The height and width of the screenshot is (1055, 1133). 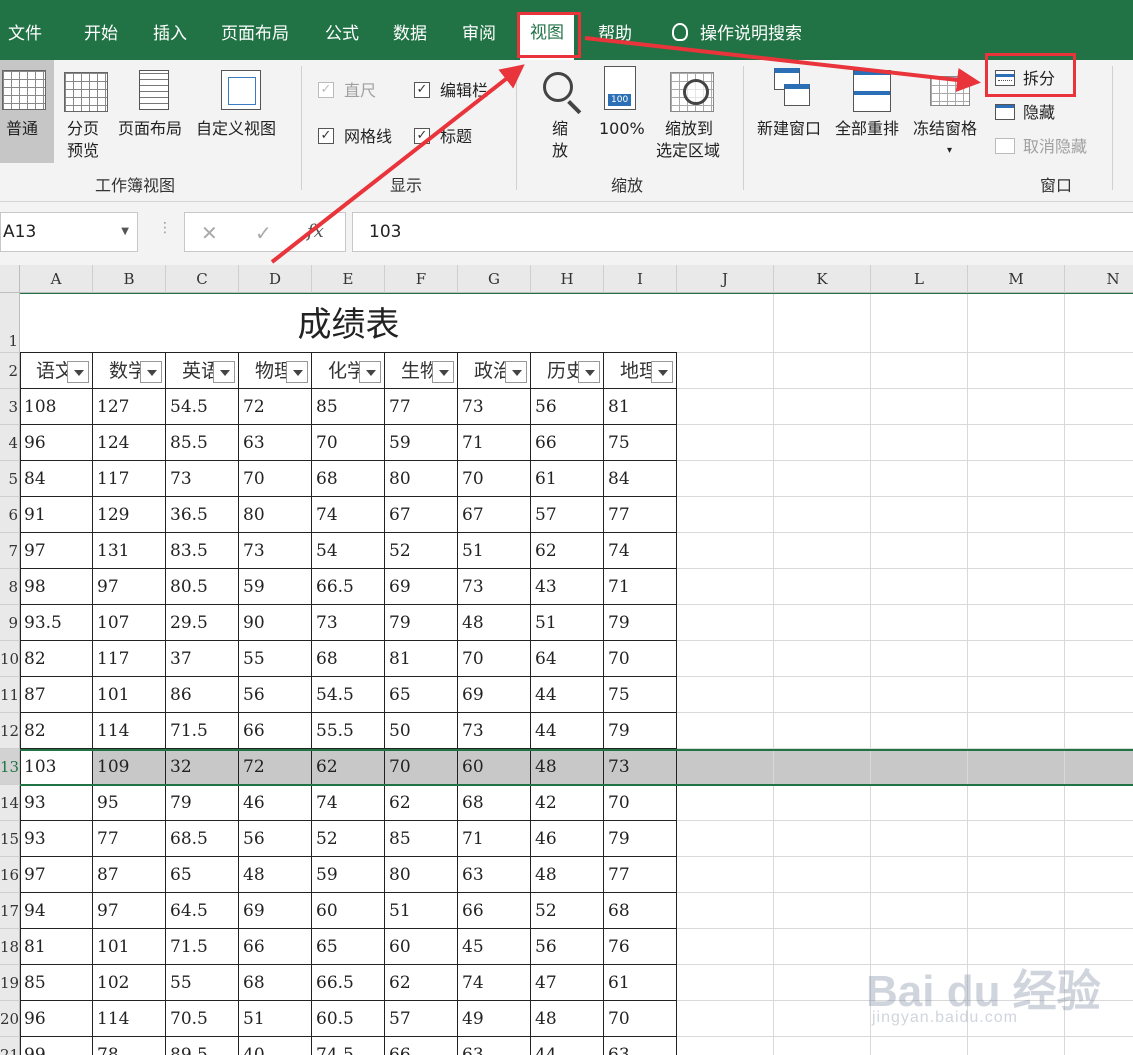 I want to click on name-box: A13 ▼, so click(x=69, y=232).